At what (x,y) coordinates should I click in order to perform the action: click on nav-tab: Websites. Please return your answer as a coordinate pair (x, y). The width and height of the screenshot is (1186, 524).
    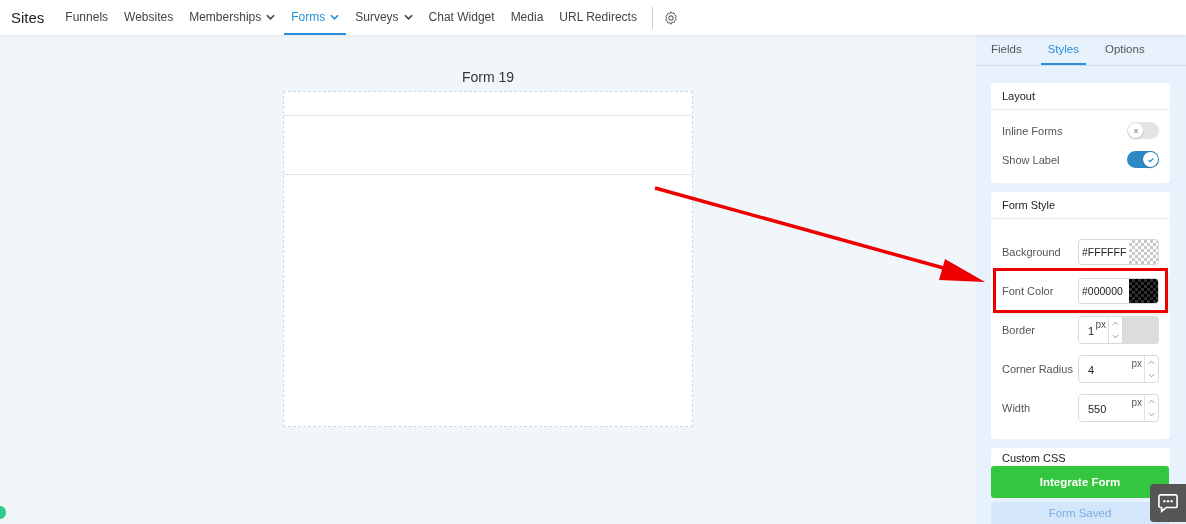
    Looking at the image, I should click on (149, 17).